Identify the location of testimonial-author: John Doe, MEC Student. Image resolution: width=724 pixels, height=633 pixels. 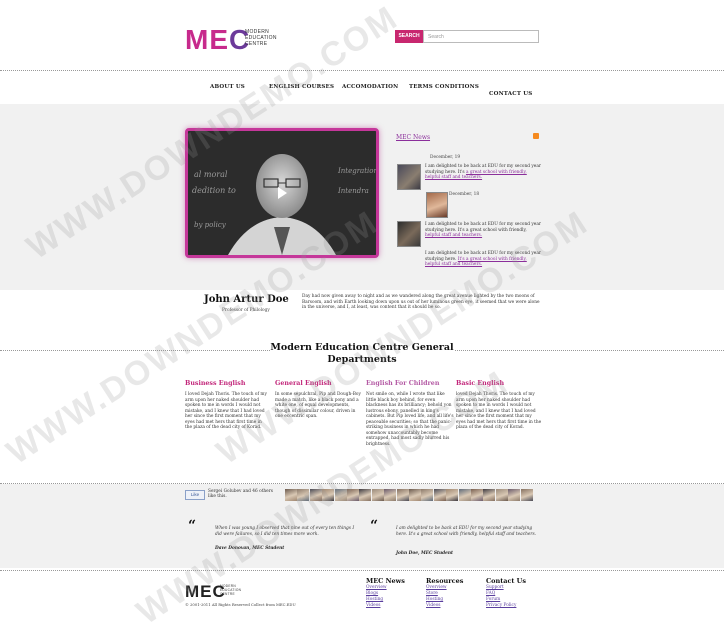
(424, 553).